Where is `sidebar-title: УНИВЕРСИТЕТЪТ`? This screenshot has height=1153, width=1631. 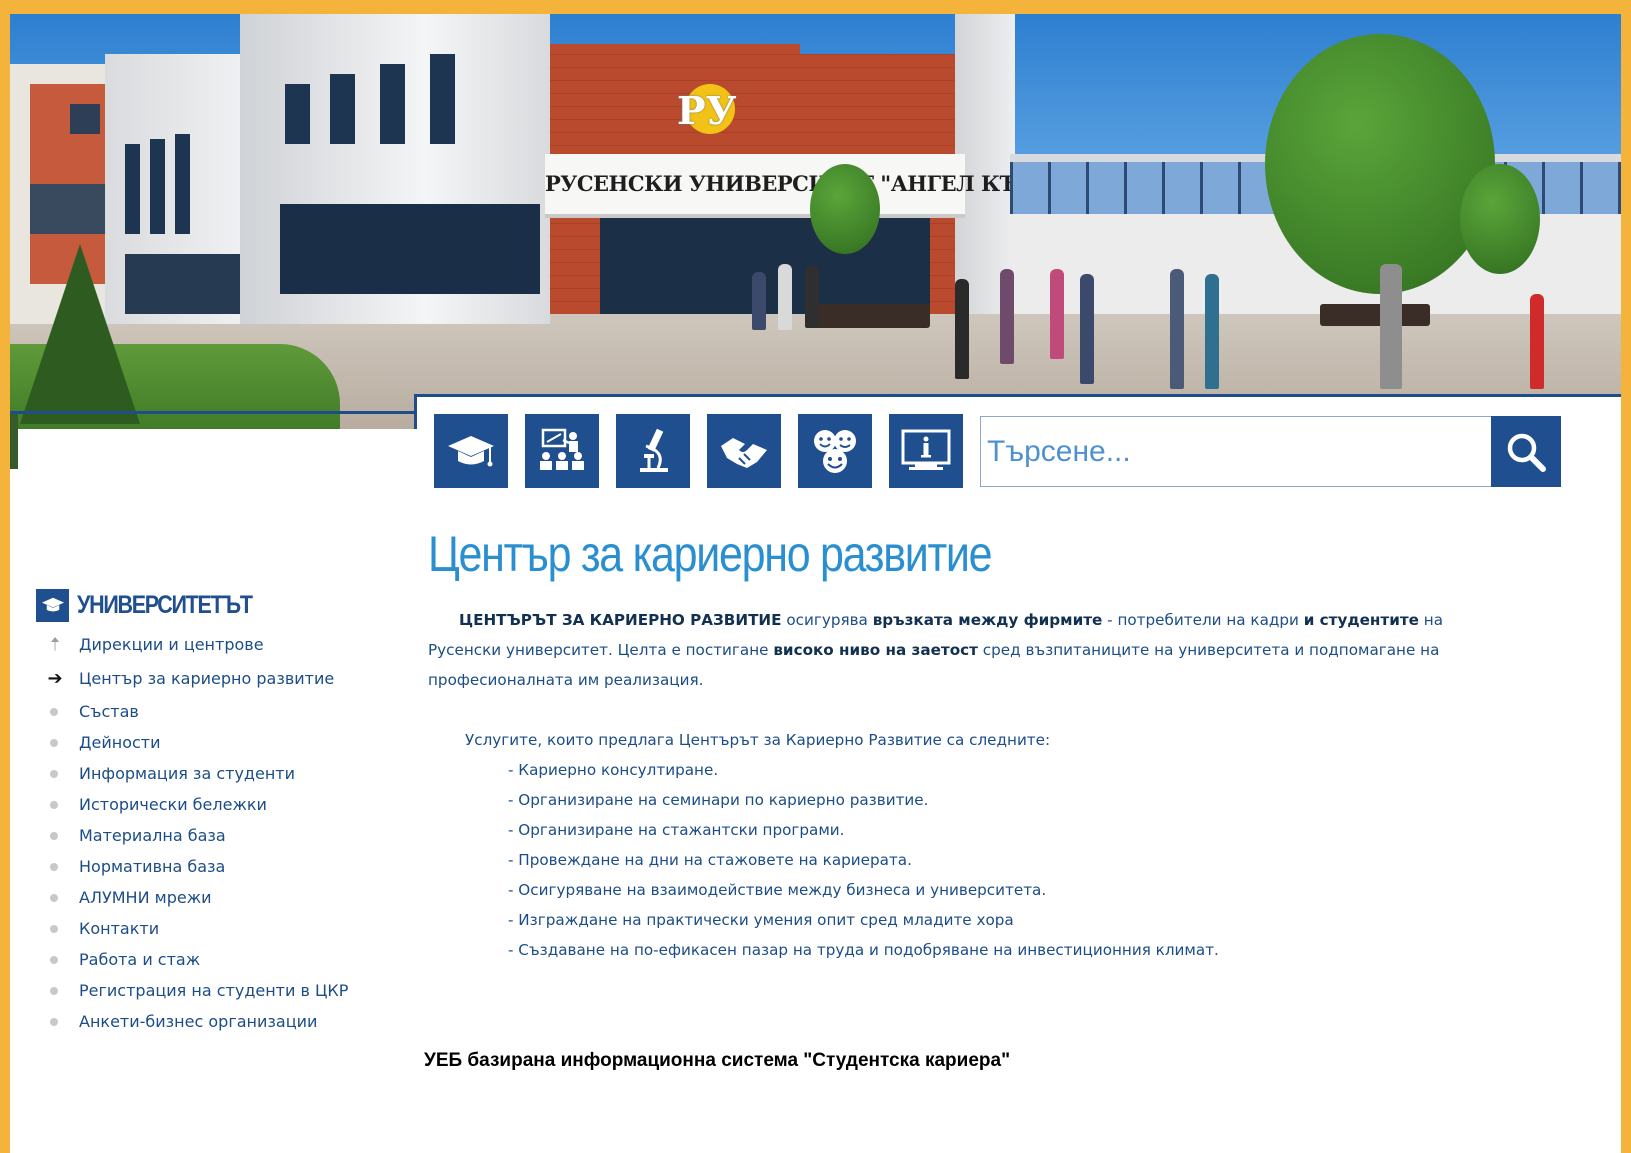 sidebar-title: УНИВЕРСИТЕТЪТ is located at coordinates (165, 604).